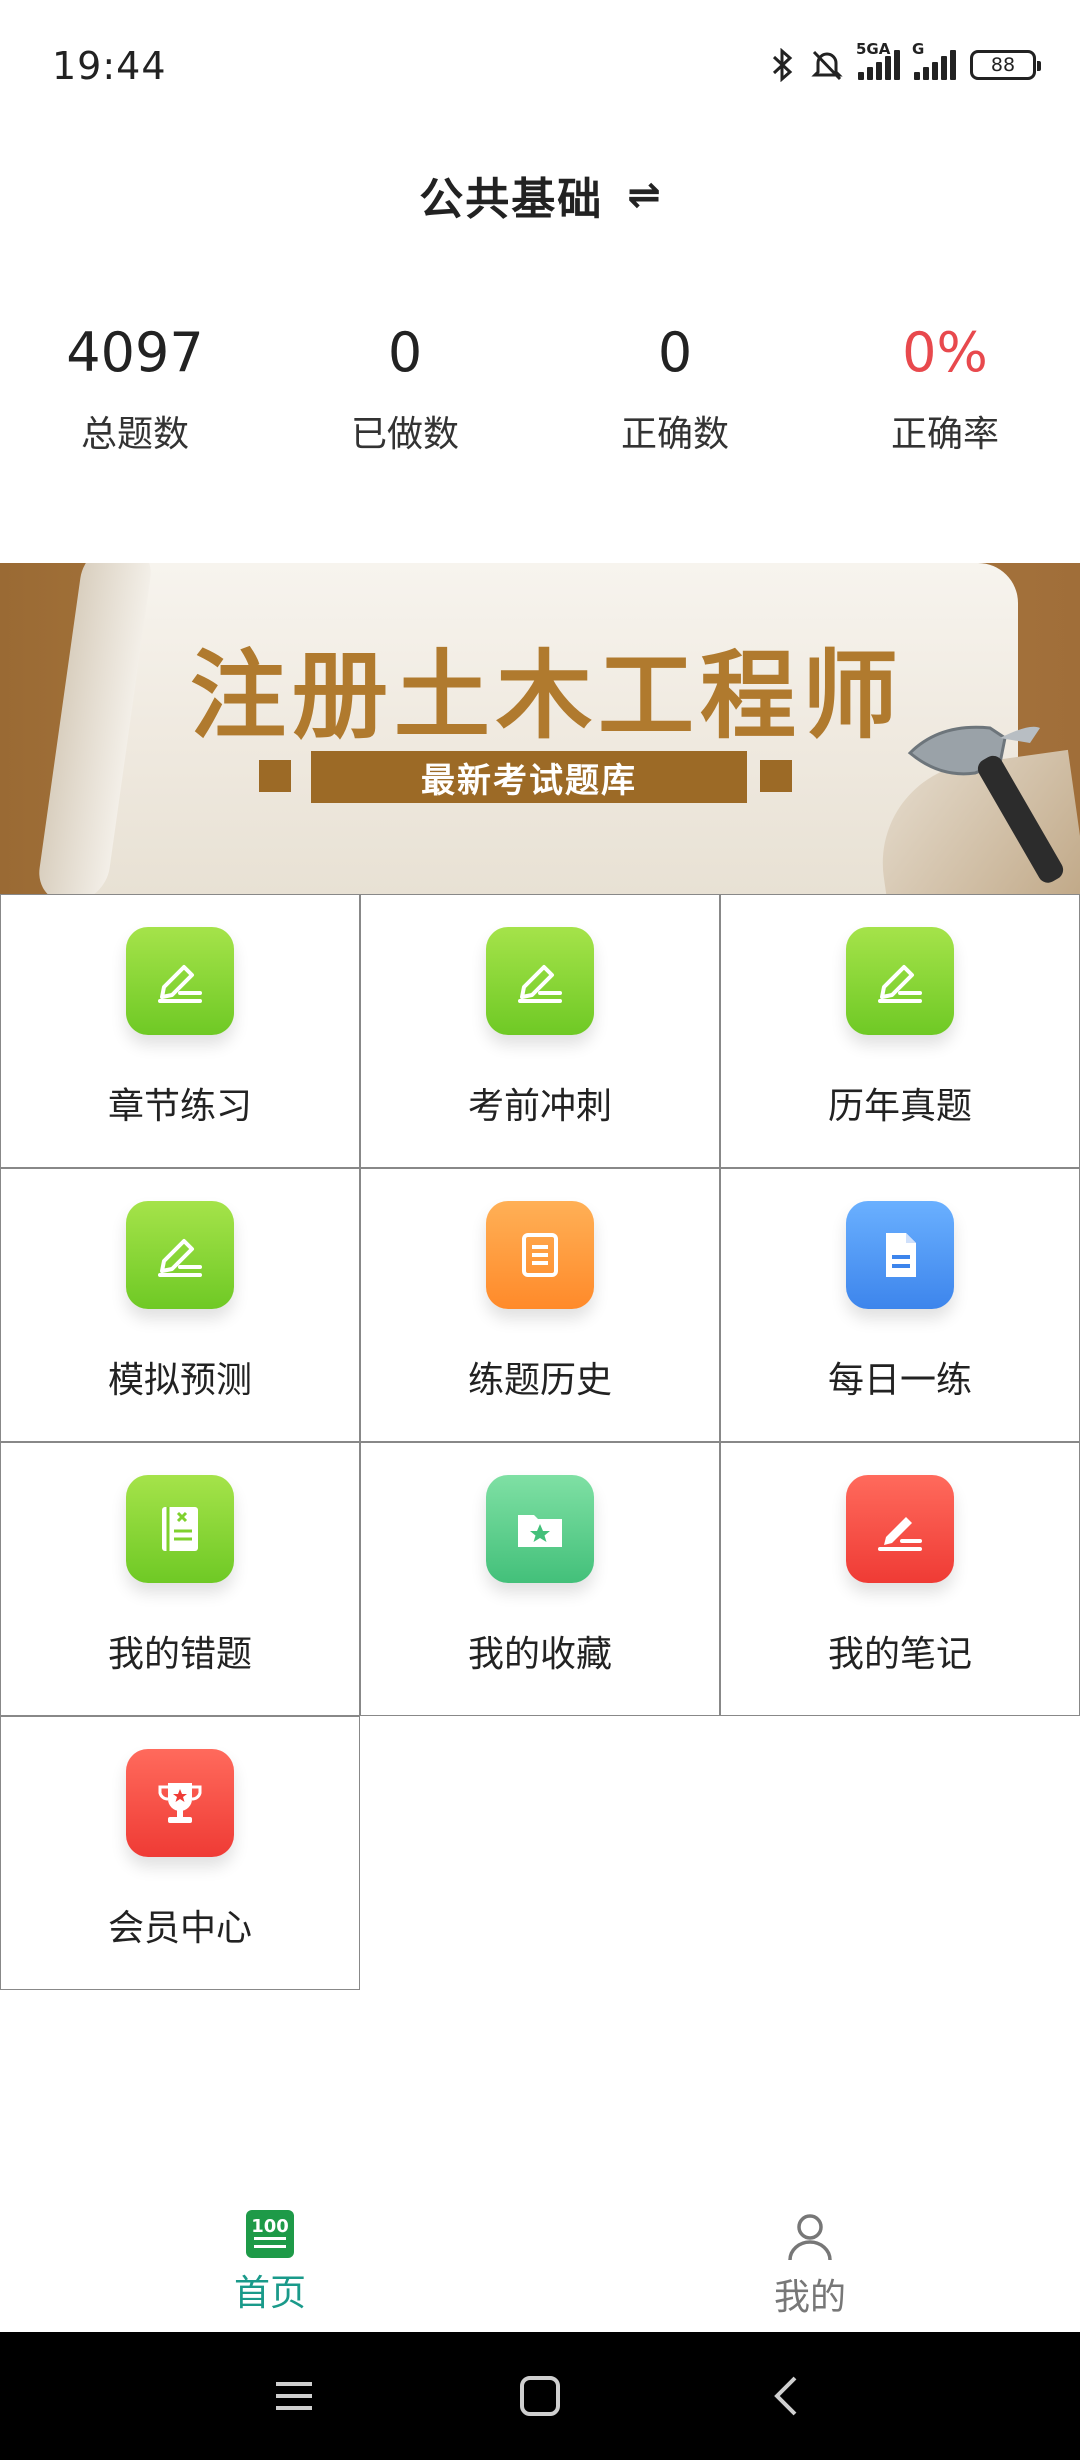 The width and height of the screenshot is (1080, 2460). What do you see at coordinates (529, 780) in the screenshot?
I see `banner-subtitle: 最新考试题库` at bounding box center [529, 780].